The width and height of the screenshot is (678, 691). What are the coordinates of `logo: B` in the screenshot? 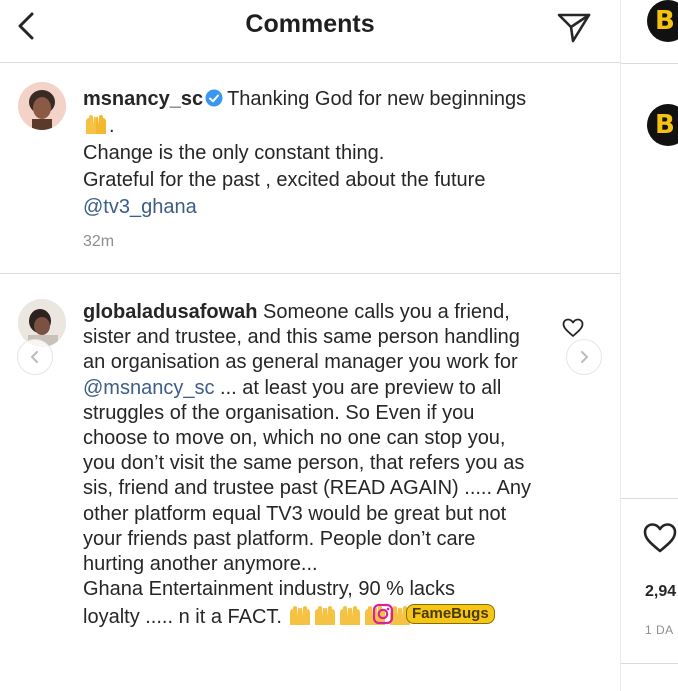 It's located at (662, 21).